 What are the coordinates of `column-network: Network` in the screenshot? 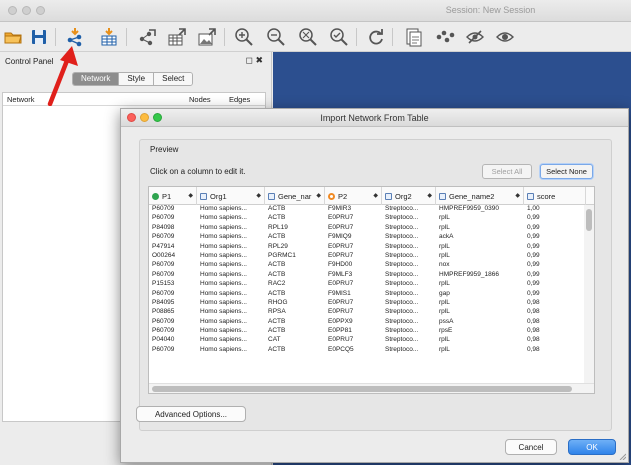 It's located at (21, 99).